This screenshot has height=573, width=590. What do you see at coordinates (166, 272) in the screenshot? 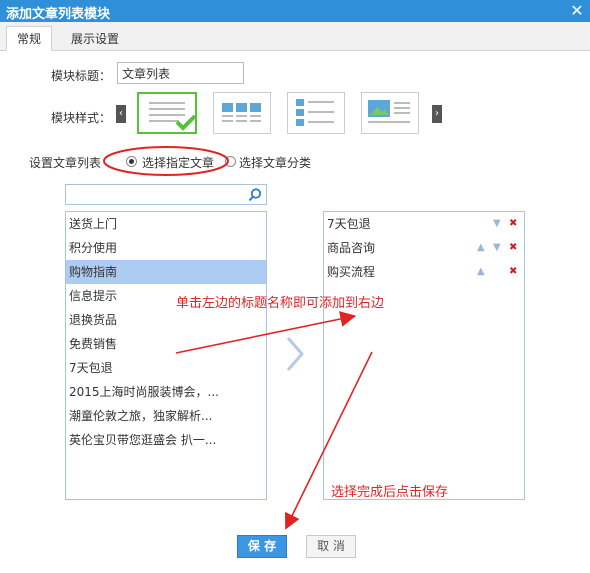
I see `list-item: 购物指南` at bounding box center [166, 272].